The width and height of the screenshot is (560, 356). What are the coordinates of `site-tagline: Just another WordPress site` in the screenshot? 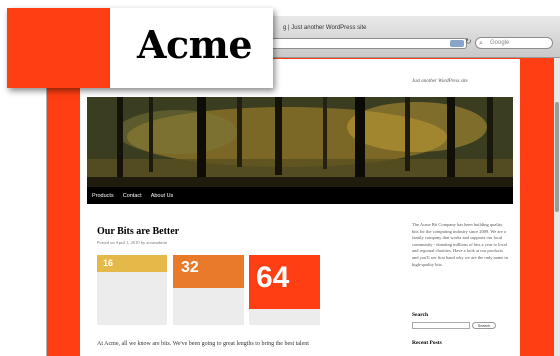 It's located at (440, 81).